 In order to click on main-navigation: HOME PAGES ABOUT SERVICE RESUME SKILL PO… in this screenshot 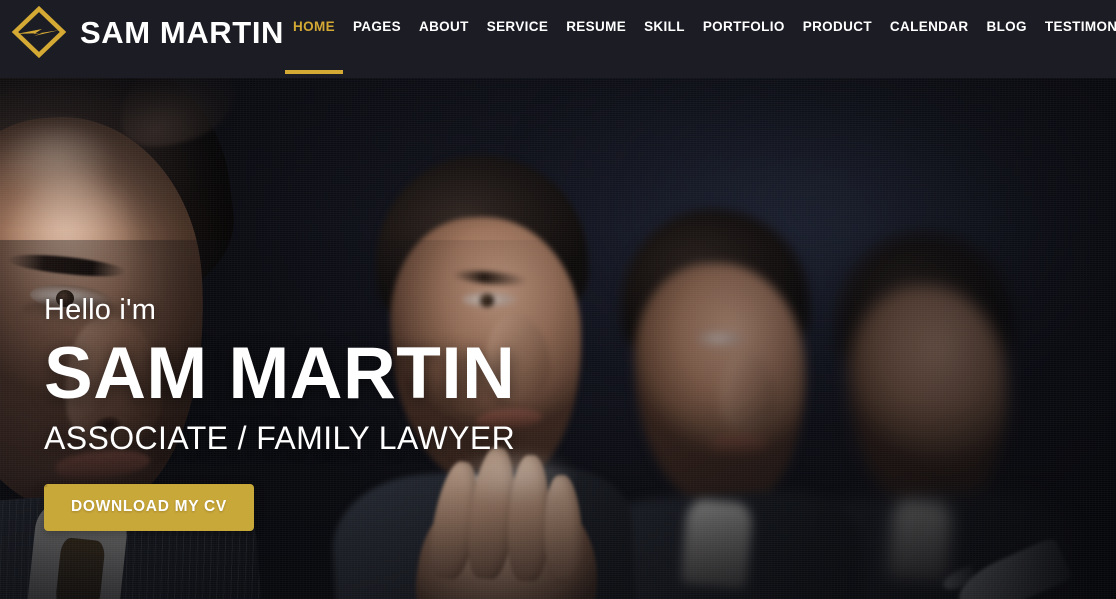, I will do `click(700, 39)`.